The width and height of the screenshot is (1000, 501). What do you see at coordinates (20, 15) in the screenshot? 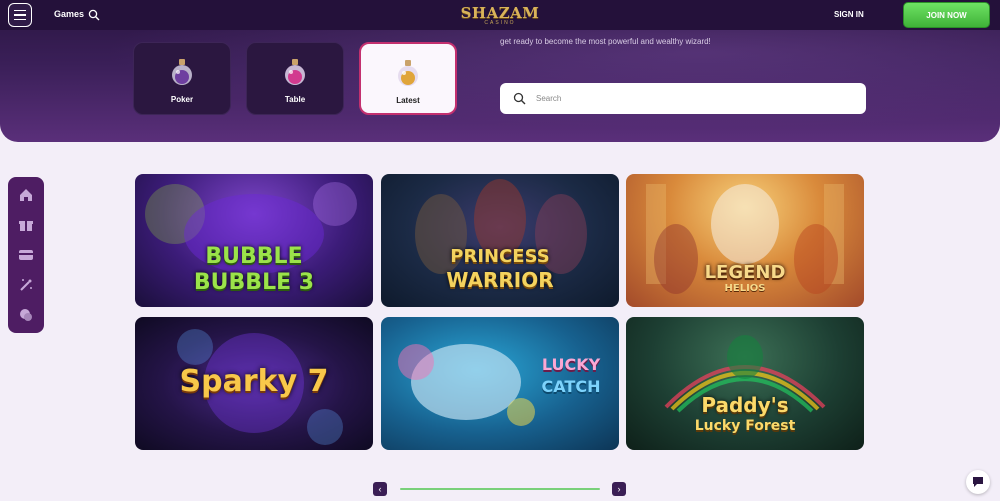
I see `hamburger-menu-icon` at bounding box center [20, 15].